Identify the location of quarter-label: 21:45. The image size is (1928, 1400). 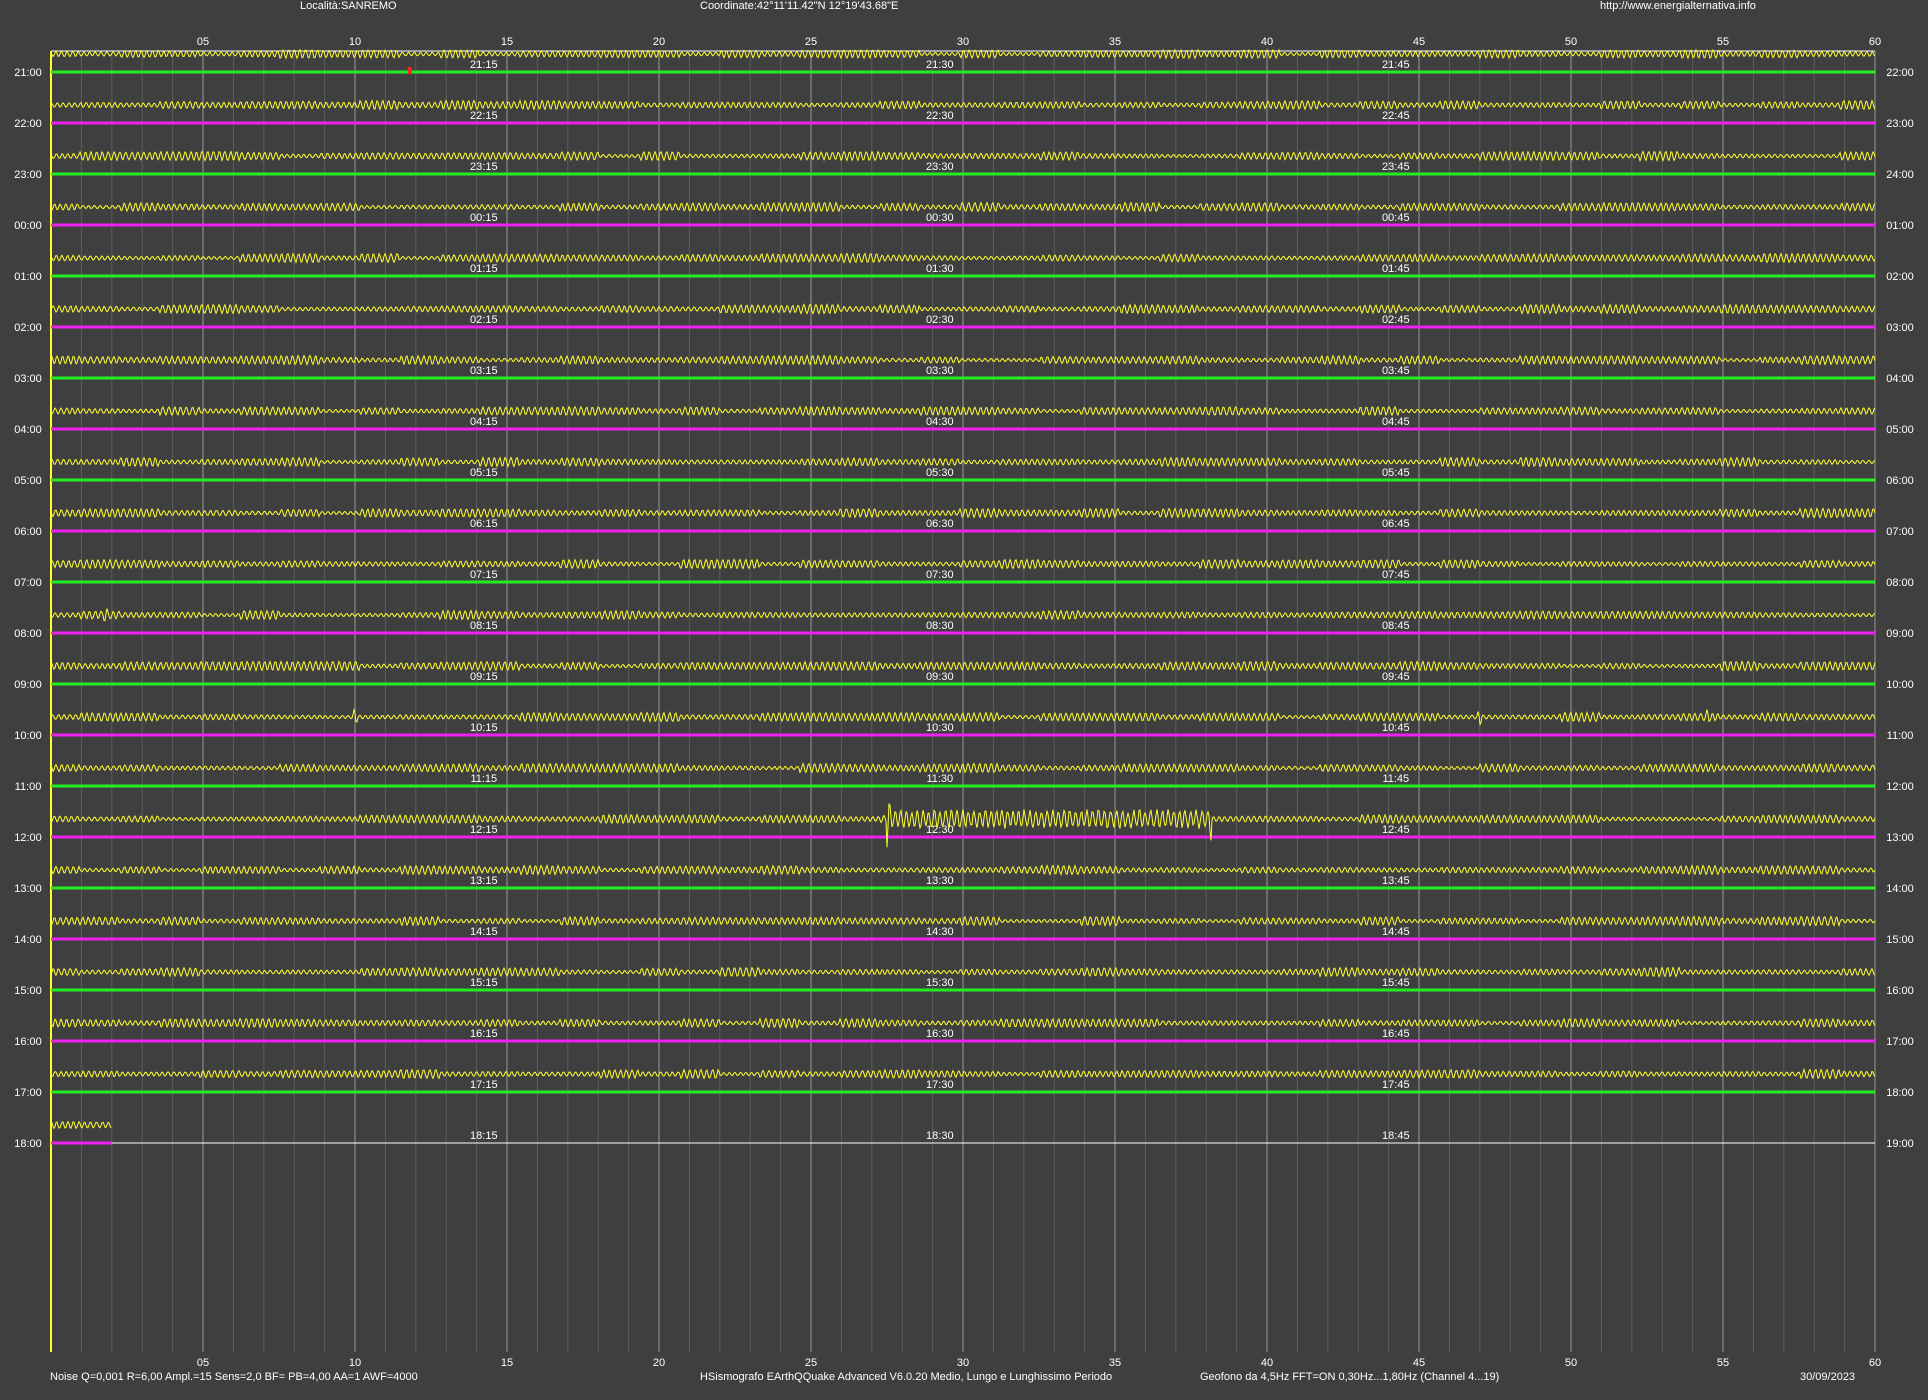
(1396, 65).